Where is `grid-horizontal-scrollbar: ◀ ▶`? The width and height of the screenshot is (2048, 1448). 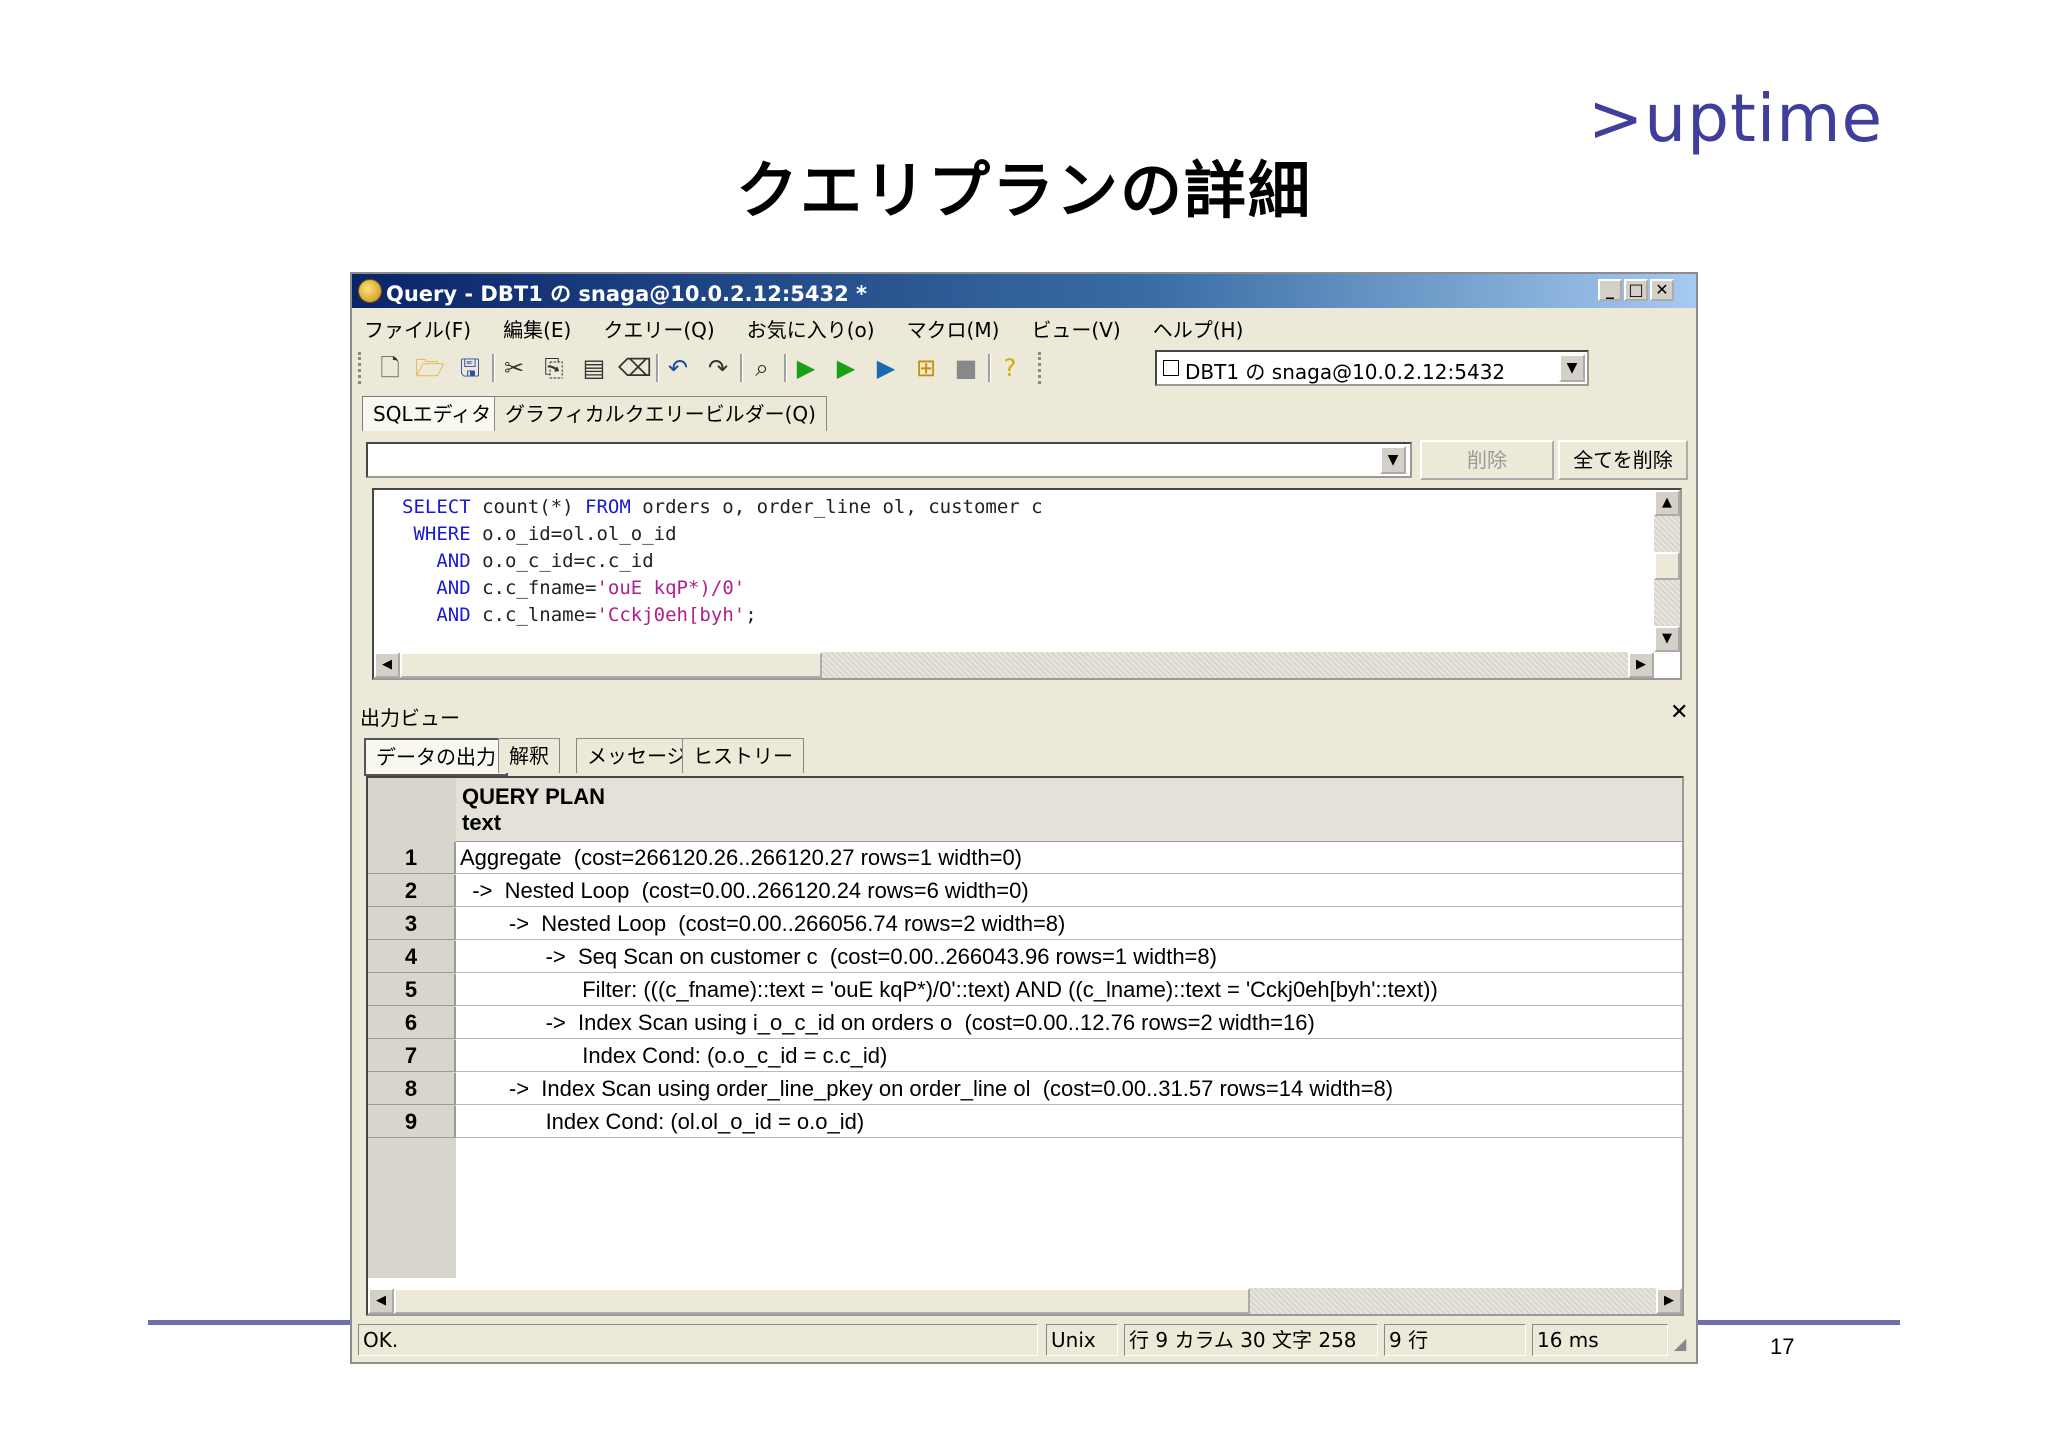 grid-horizontal-scrollbar: ◀ ▶ is located at coordinates (1025, 1301).